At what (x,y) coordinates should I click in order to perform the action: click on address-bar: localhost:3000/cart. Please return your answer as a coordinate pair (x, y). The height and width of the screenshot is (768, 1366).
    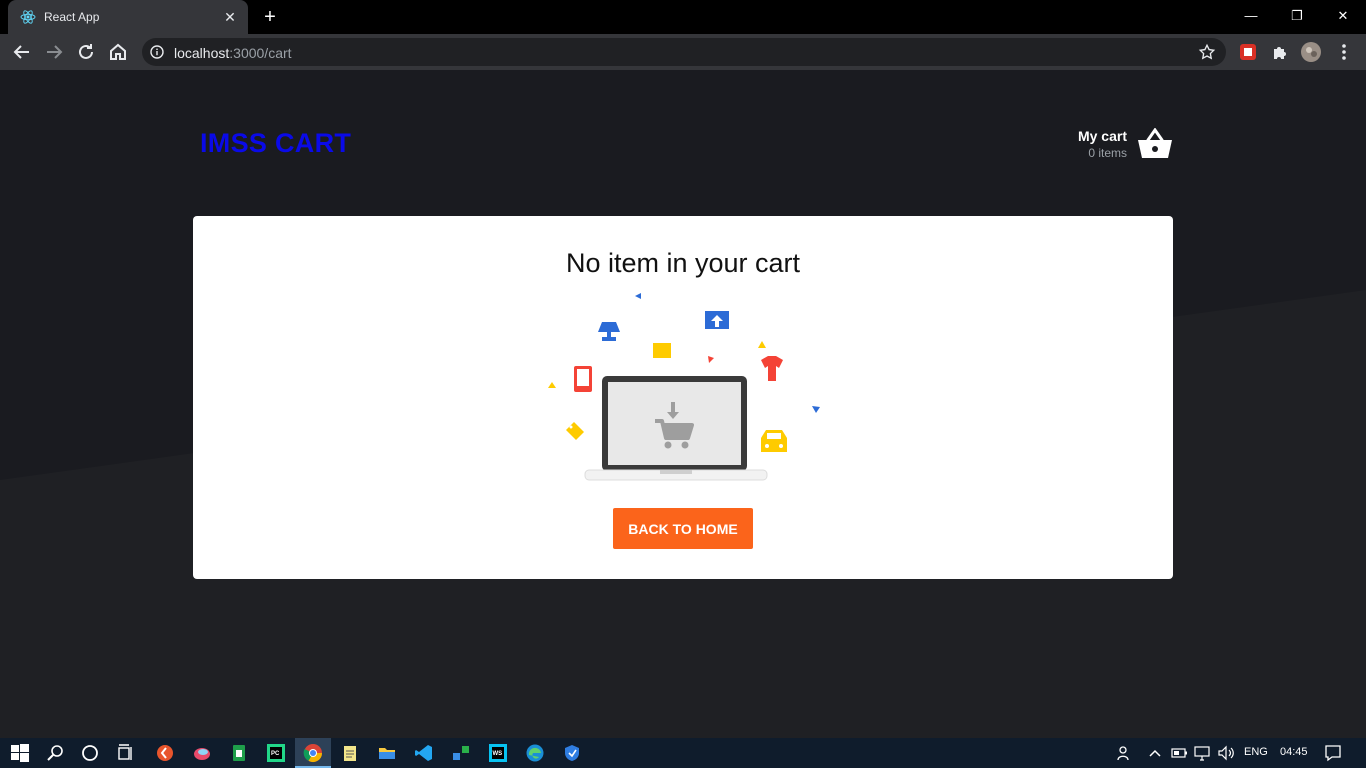
    Looking at the image, I should click on (684, 52).